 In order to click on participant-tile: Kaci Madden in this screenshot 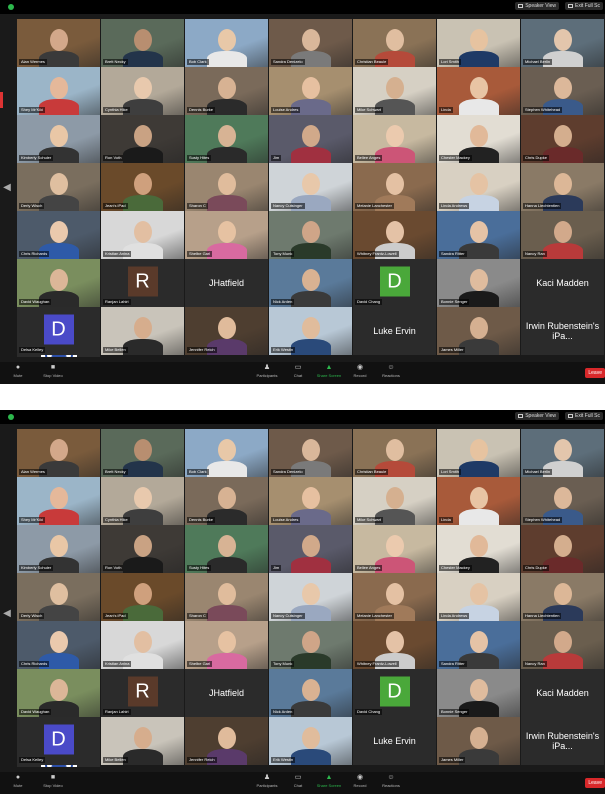, I will do `click(562, 283)`.